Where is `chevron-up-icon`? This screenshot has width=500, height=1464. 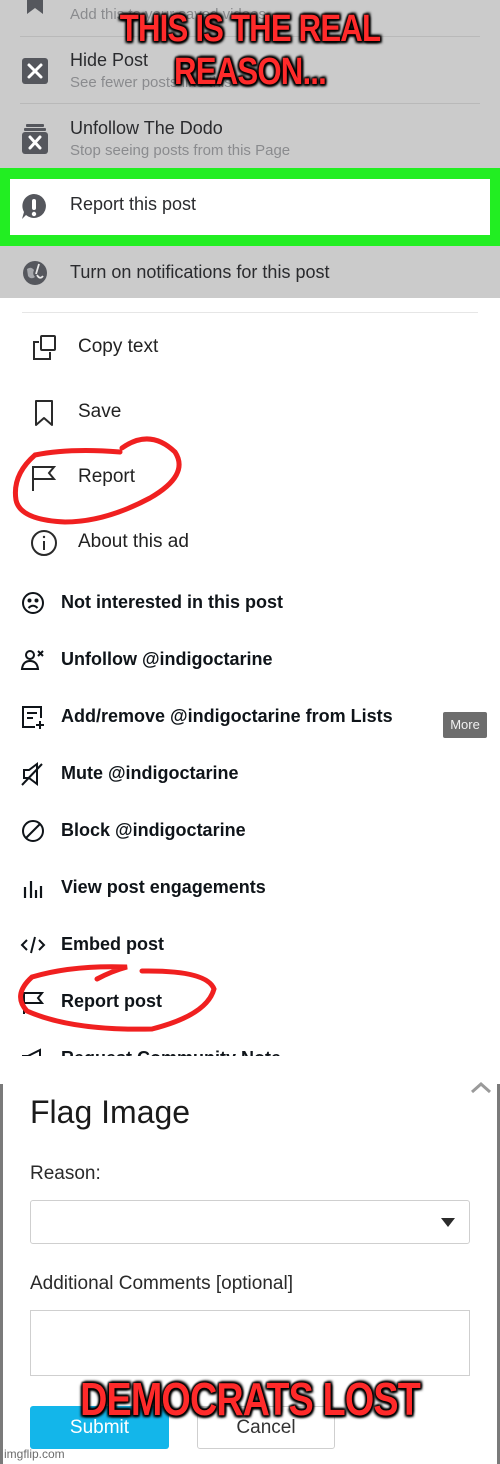
chevron-up-icon is located at coordinates (481, 1087).